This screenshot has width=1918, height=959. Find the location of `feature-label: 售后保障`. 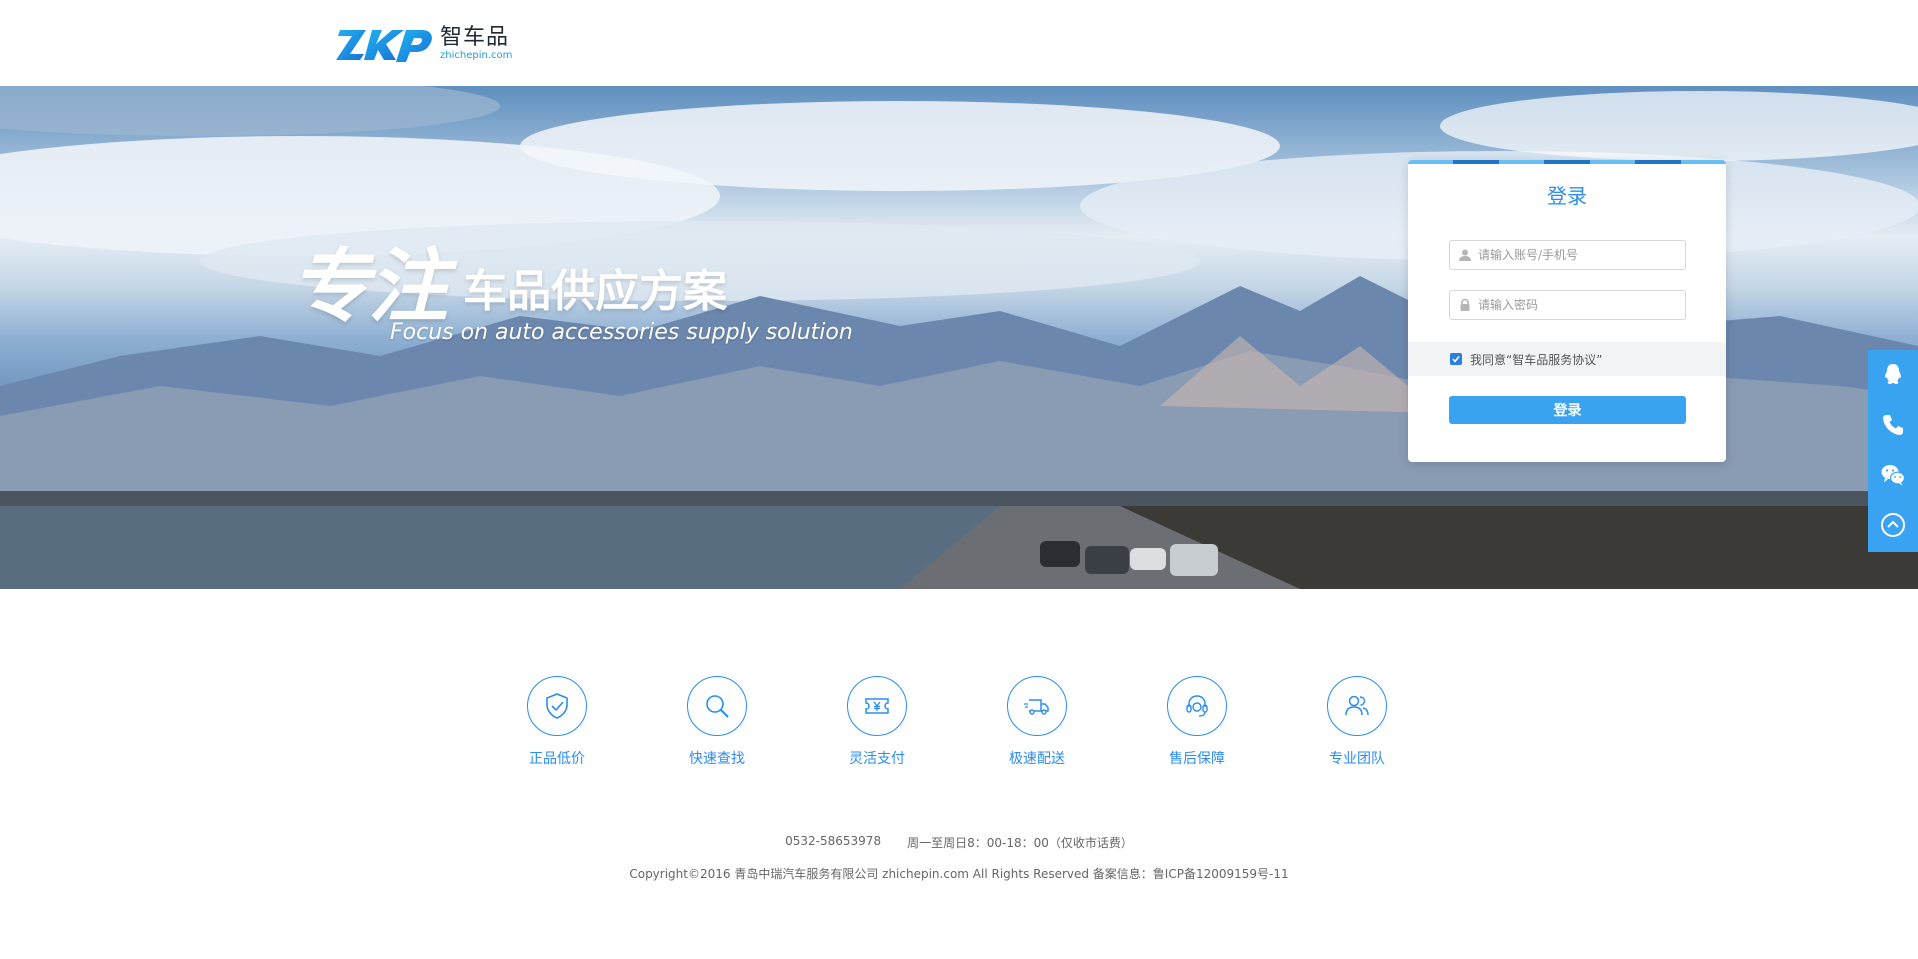

feature-label: 售后保障 is located at coordinates (1197, 759).